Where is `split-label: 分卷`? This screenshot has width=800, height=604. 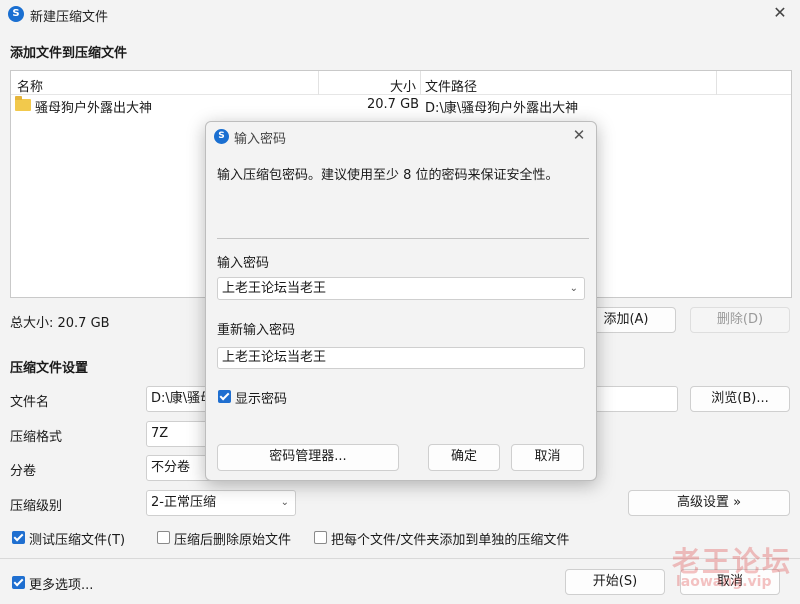 split-label: 分卷 is located at coordinates (23, 471).